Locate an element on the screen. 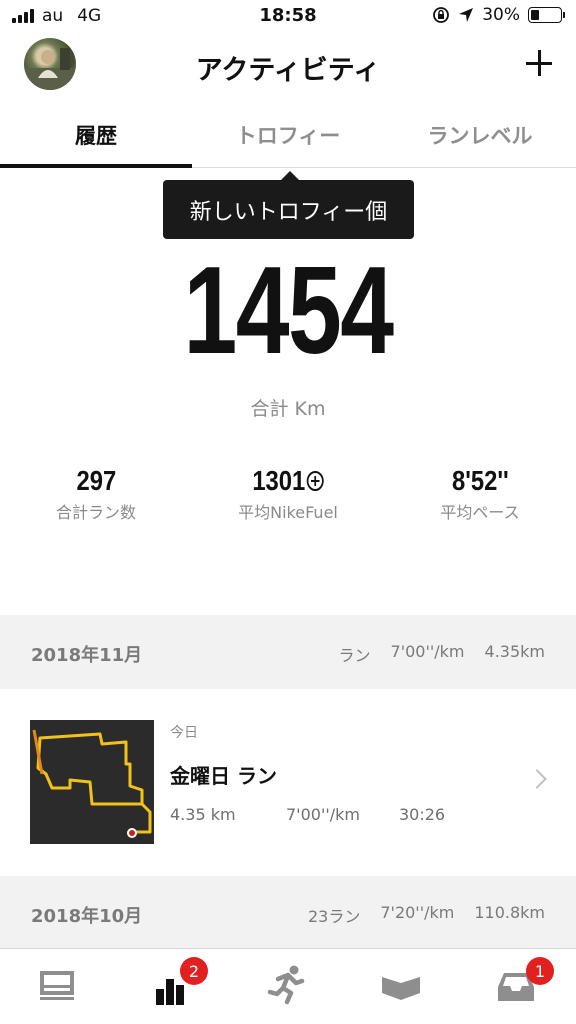 Image resolution: width=576 pixels, height=1024 pixels. month-run-count: 23ラン is located at coordinates (334, 916).